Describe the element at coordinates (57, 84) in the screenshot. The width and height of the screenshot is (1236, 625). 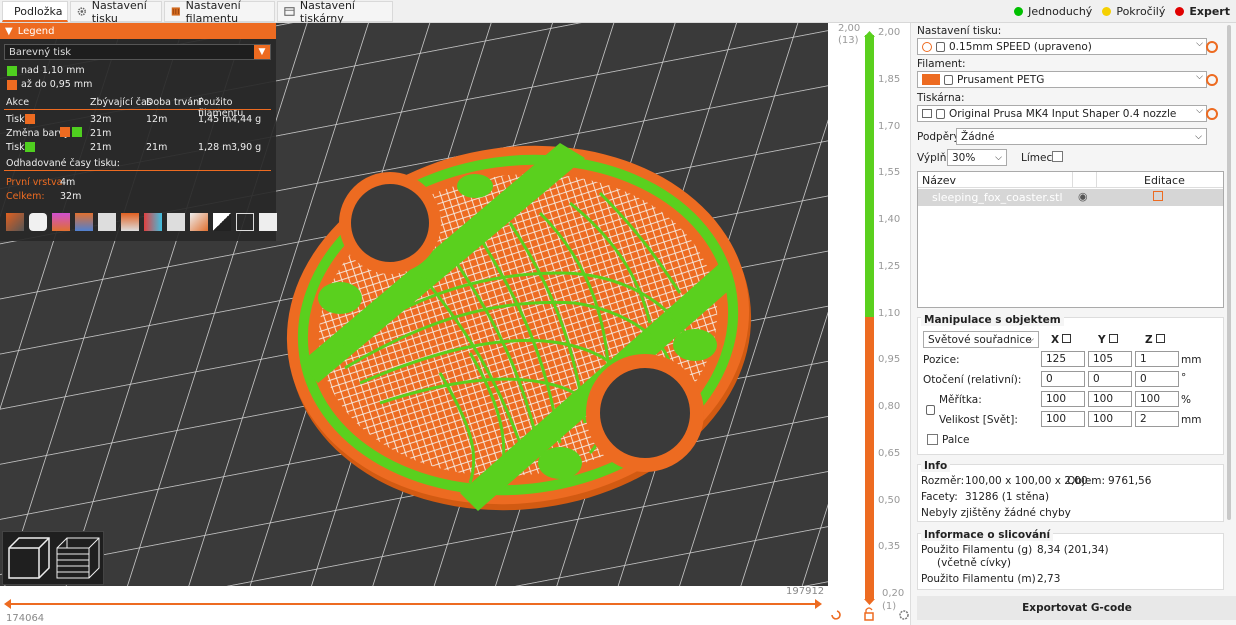
I see `range-label: až do 0,95 mm` at that location.